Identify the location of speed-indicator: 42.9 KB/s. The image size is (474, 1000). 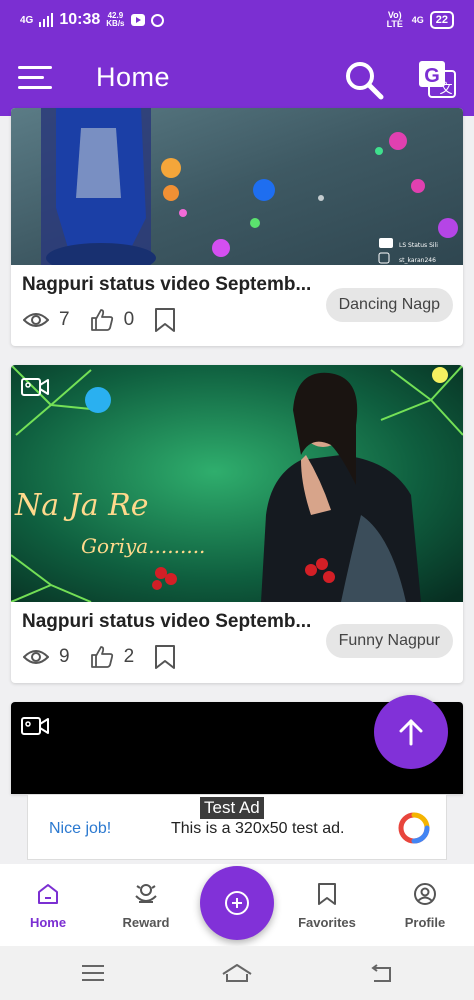
(115, 20).